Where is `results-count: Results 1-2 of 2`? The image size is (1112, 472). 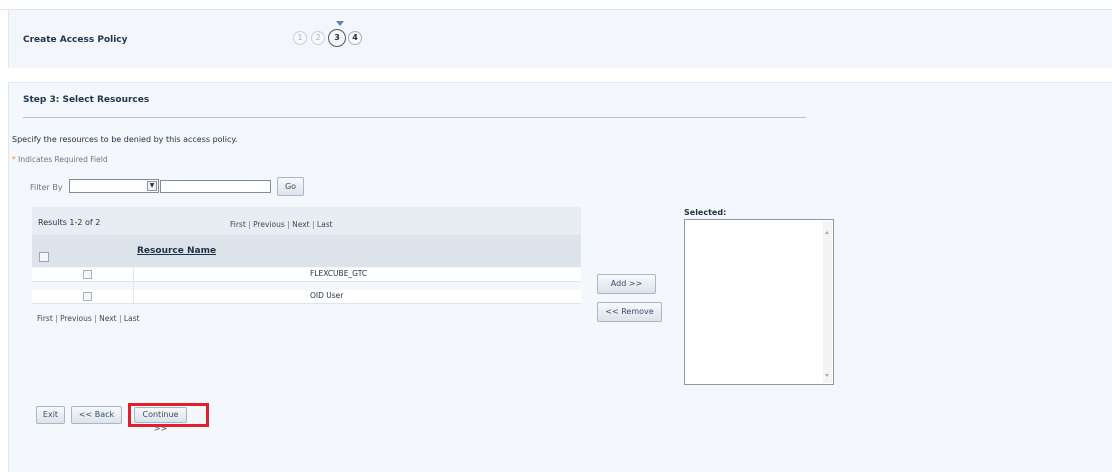
results-count: Results 1-2 of 2 is located at coordinates (69, 222).